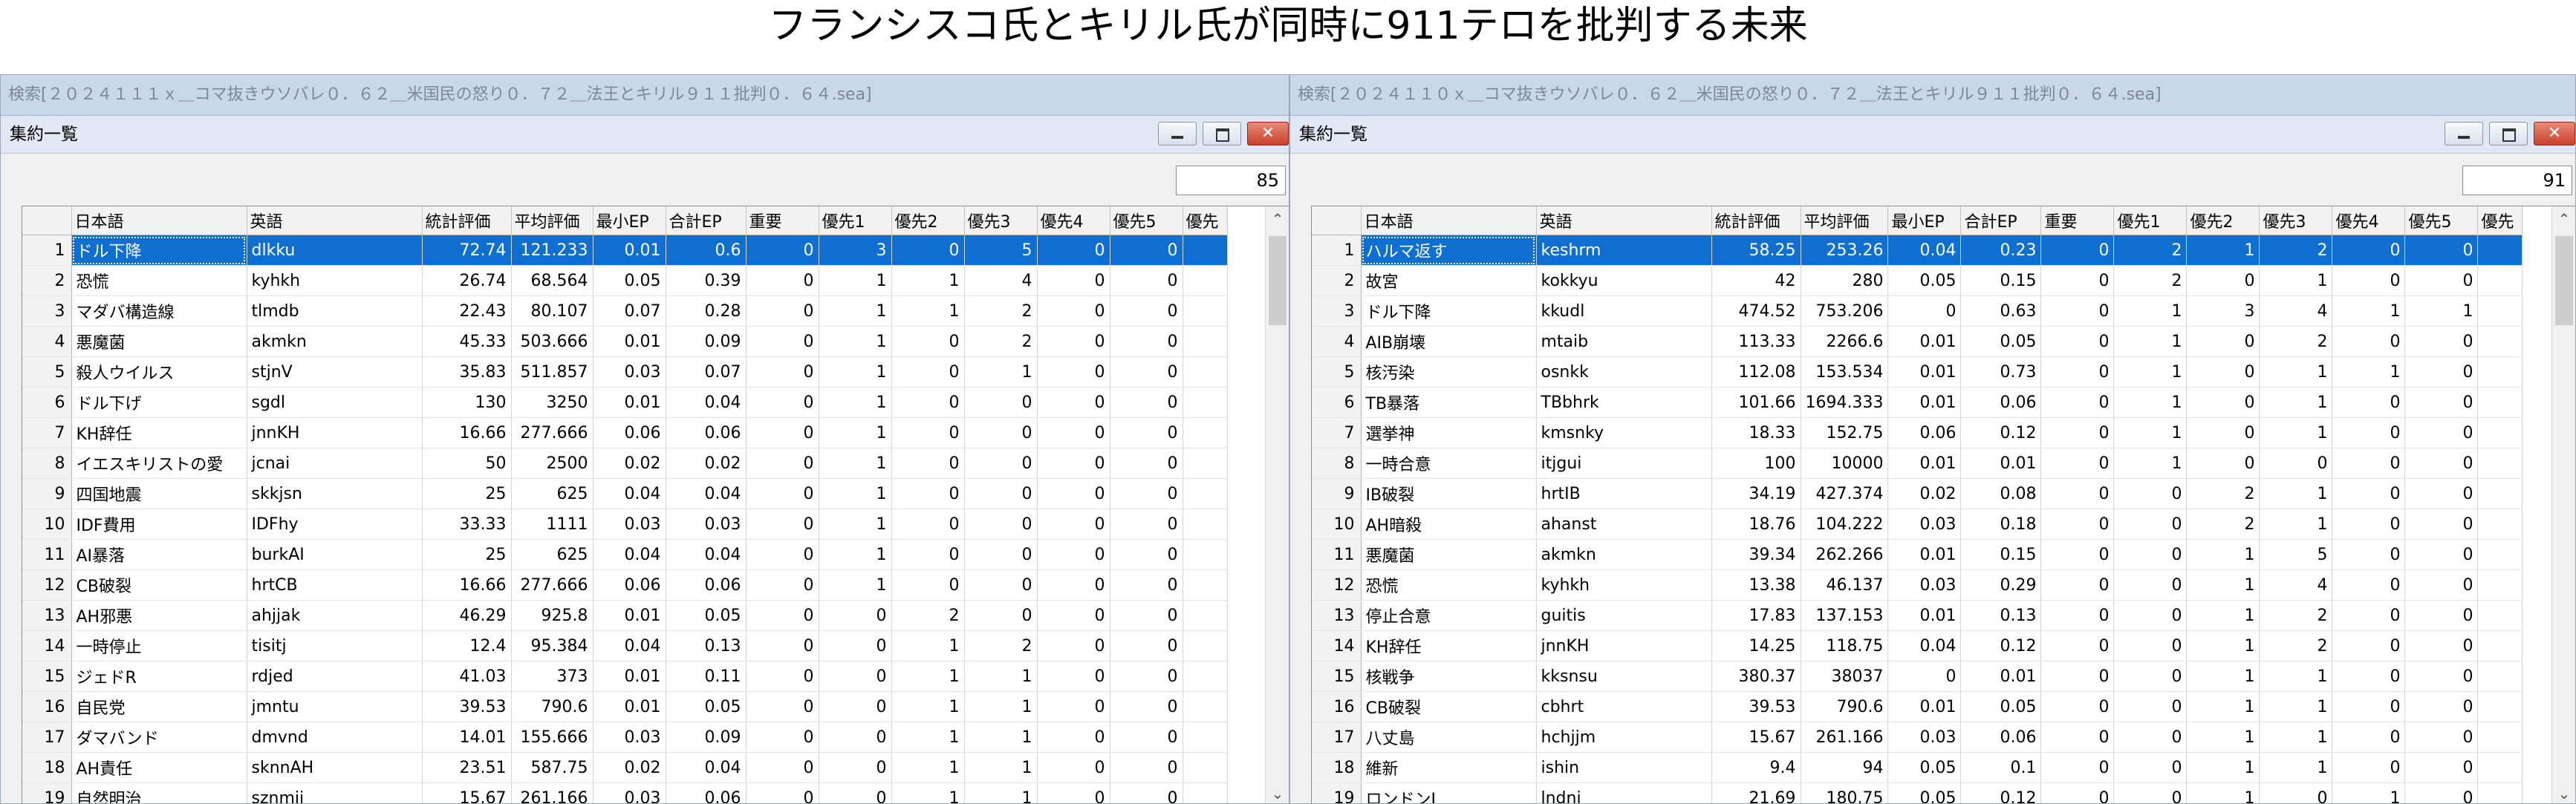 The width and height of the screenshot is (2576, 804). I want to click on table-cell: 373, so click(552, 676).